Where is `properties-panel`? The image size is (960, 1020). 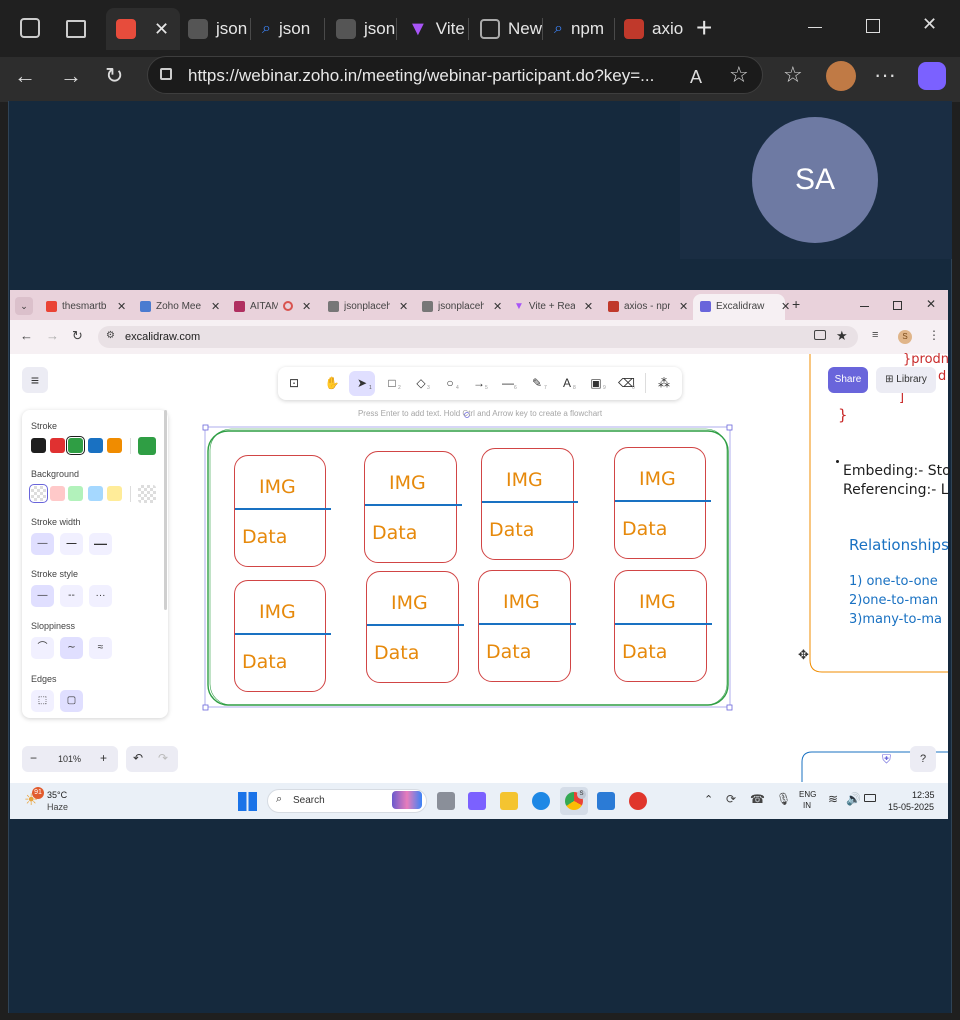 properties-panel is located at coordinates (95, 564).